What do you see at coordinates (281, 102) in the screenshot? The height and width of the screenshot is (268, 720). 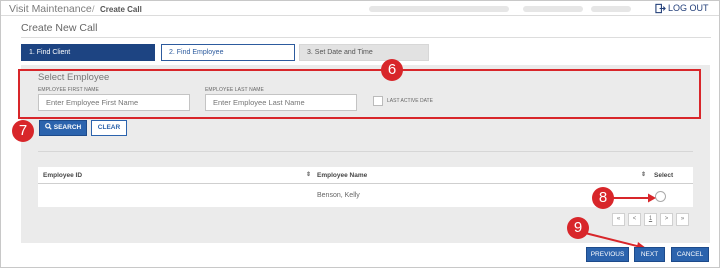 I see `last-name-input` at bounding box center [281, 102].